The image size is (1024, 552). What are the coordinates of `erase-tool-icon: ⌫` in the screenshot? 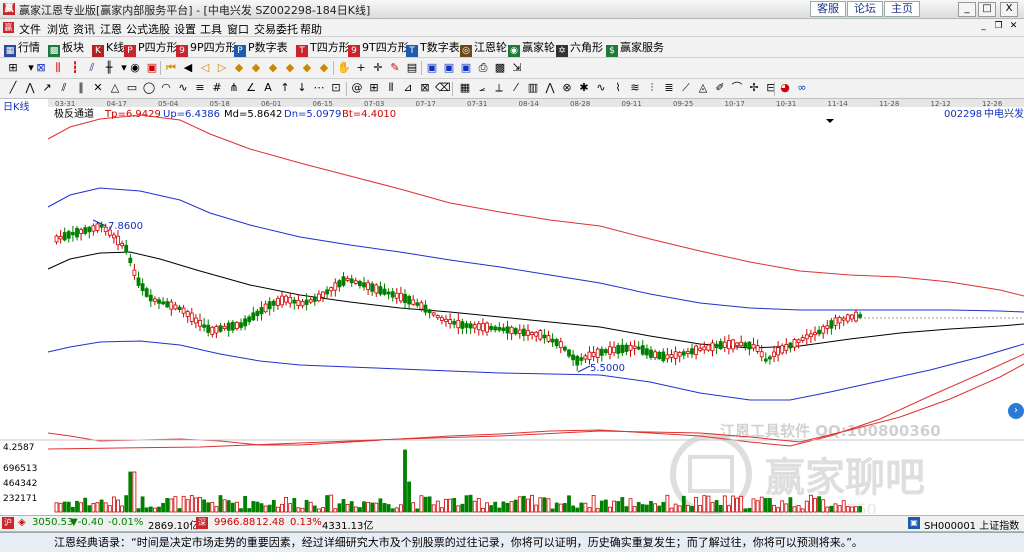 It's located at (443, 88).